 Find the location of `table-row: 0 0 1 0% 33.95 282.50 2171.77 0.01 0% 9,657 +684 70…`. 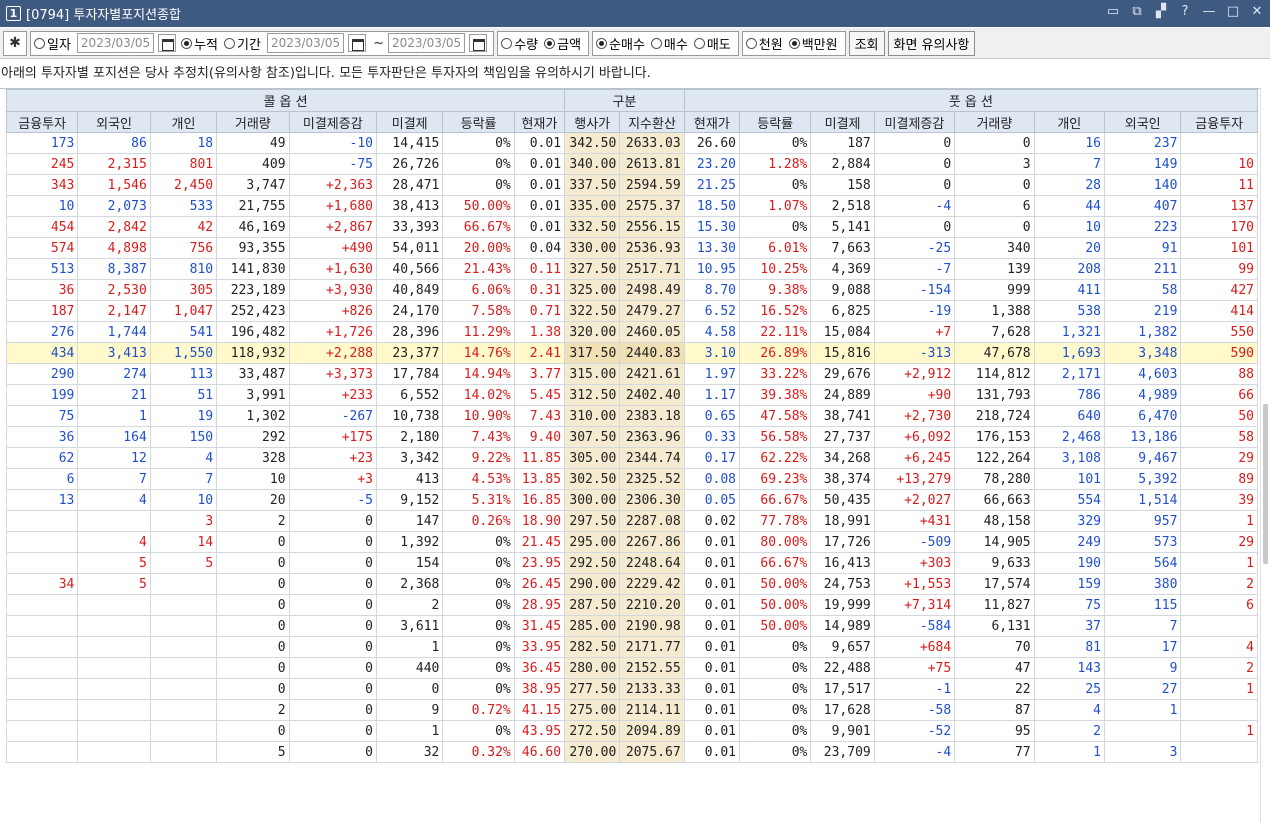

table-row: 0 0 1 0% 33.95 282.50 2171.77 0.01 0% 9,657 +684 70… is located at coordinates (631, 647).